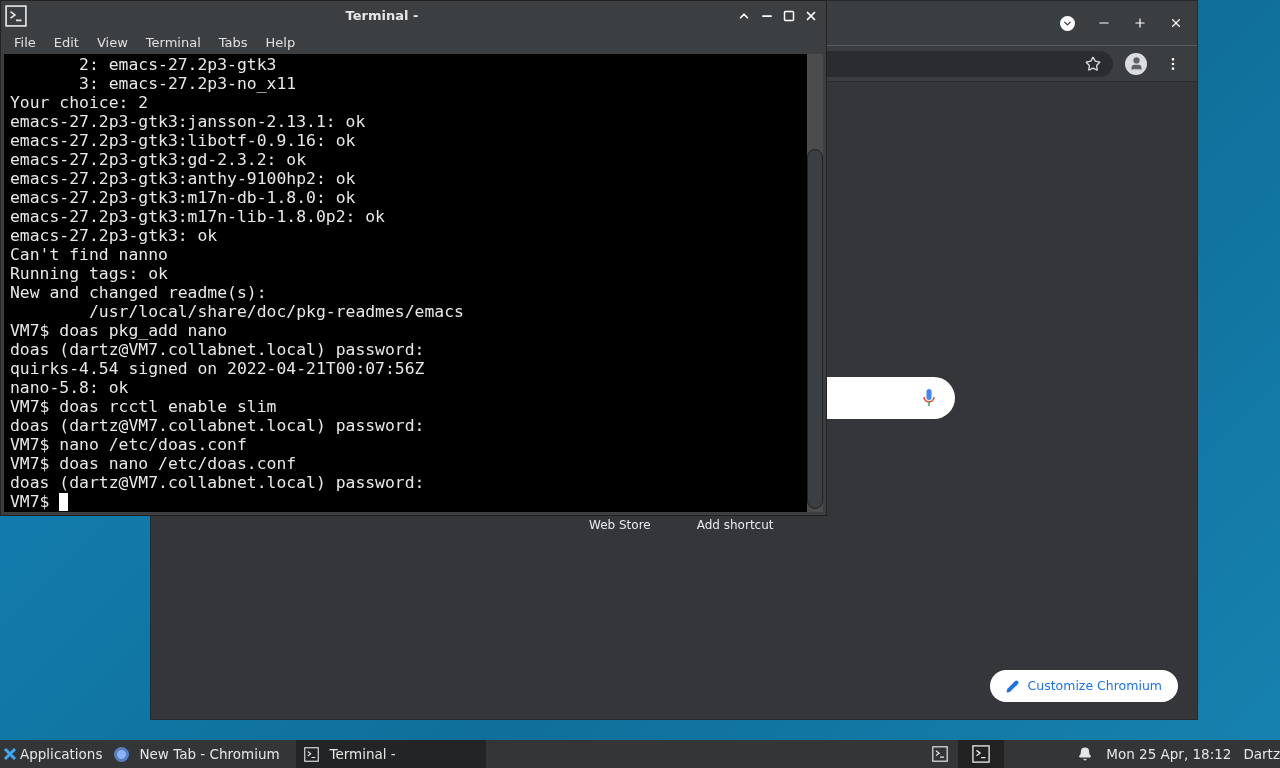 The width and height of the screenshot is (1280, 768). I want to click on taskbar-button: New Tab - Chromium, so click(201, 754).